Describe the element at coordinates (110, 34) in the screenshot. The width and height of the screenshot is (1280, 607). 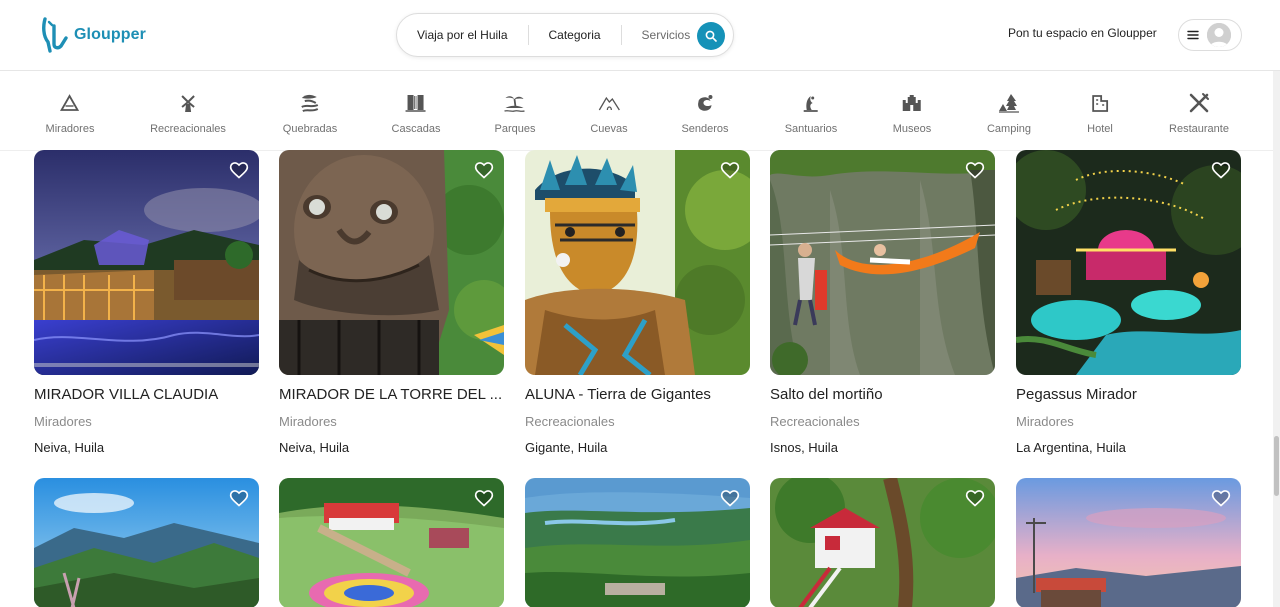
I see `brand-name: Gloupper` at that location.